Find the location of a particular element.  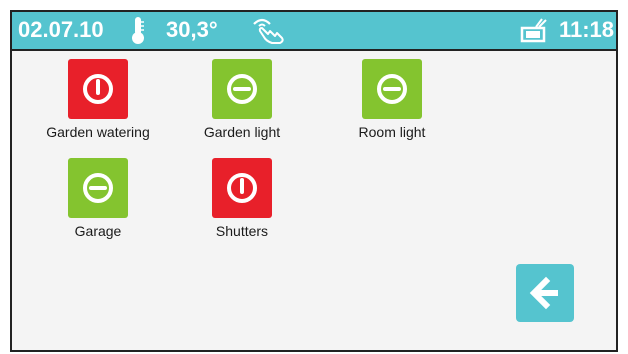

device-label: Garden light is located at coordinates (242, 132).